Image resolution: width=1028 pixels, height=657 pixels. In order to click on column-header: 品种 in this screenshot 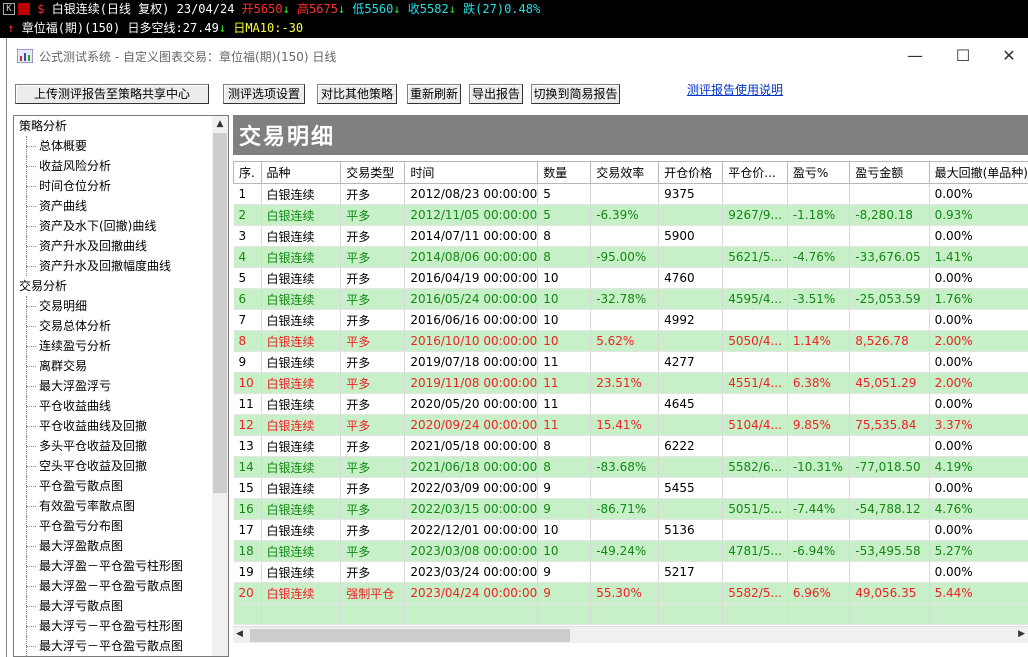, I will do `click(301, 172)`.